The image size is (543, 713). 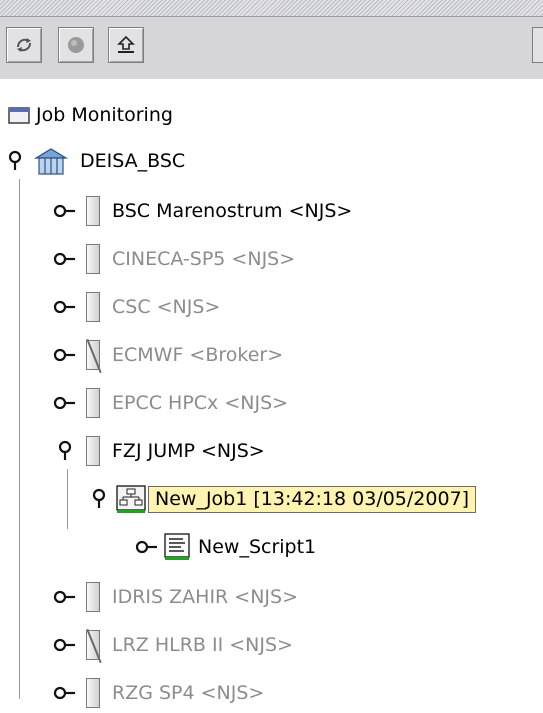 I want to click on tree-item-node: IDRIS ZAHIR <NJS>, so click(x=175, y=597).